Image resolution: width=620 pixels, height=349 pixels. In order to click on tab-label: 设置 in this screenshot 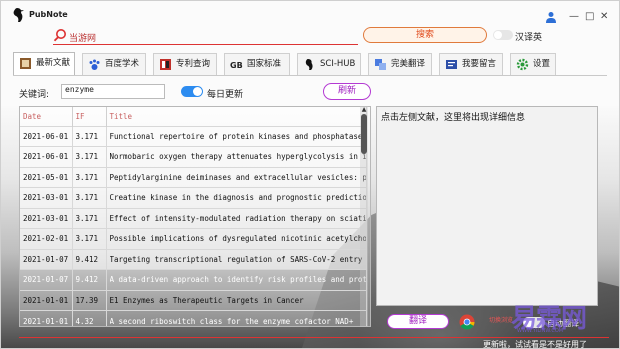, I will do `click(542, 64)`.